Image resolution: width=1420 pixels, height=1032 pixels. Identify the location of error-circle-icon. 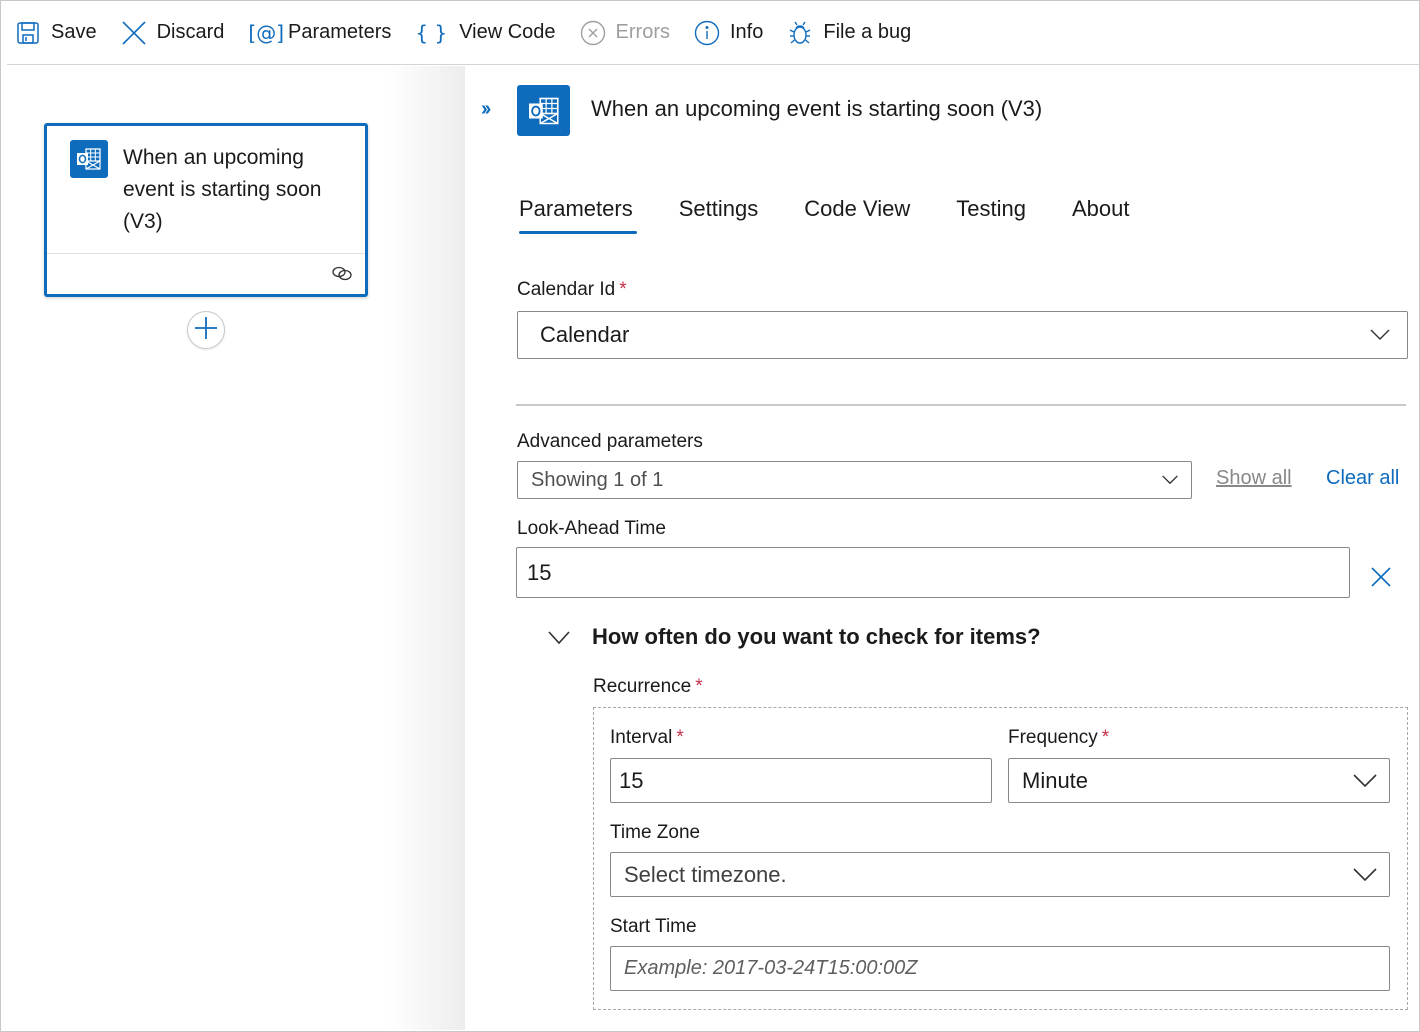
(593, 33).